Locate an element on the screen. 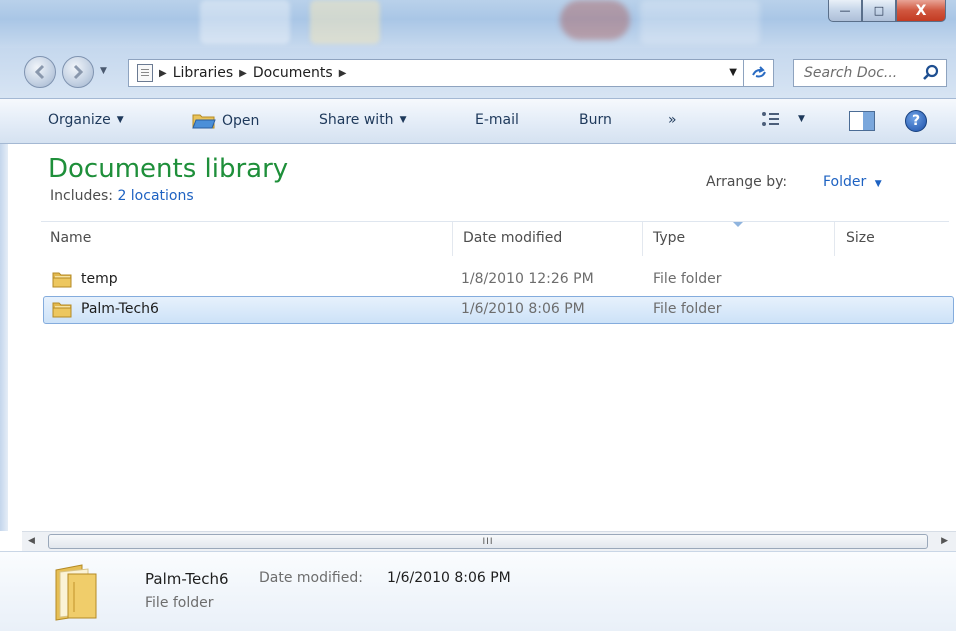 This screenshot has width=956, height=631. window-titlebar: — □ X is located at coordinates (478, 24).